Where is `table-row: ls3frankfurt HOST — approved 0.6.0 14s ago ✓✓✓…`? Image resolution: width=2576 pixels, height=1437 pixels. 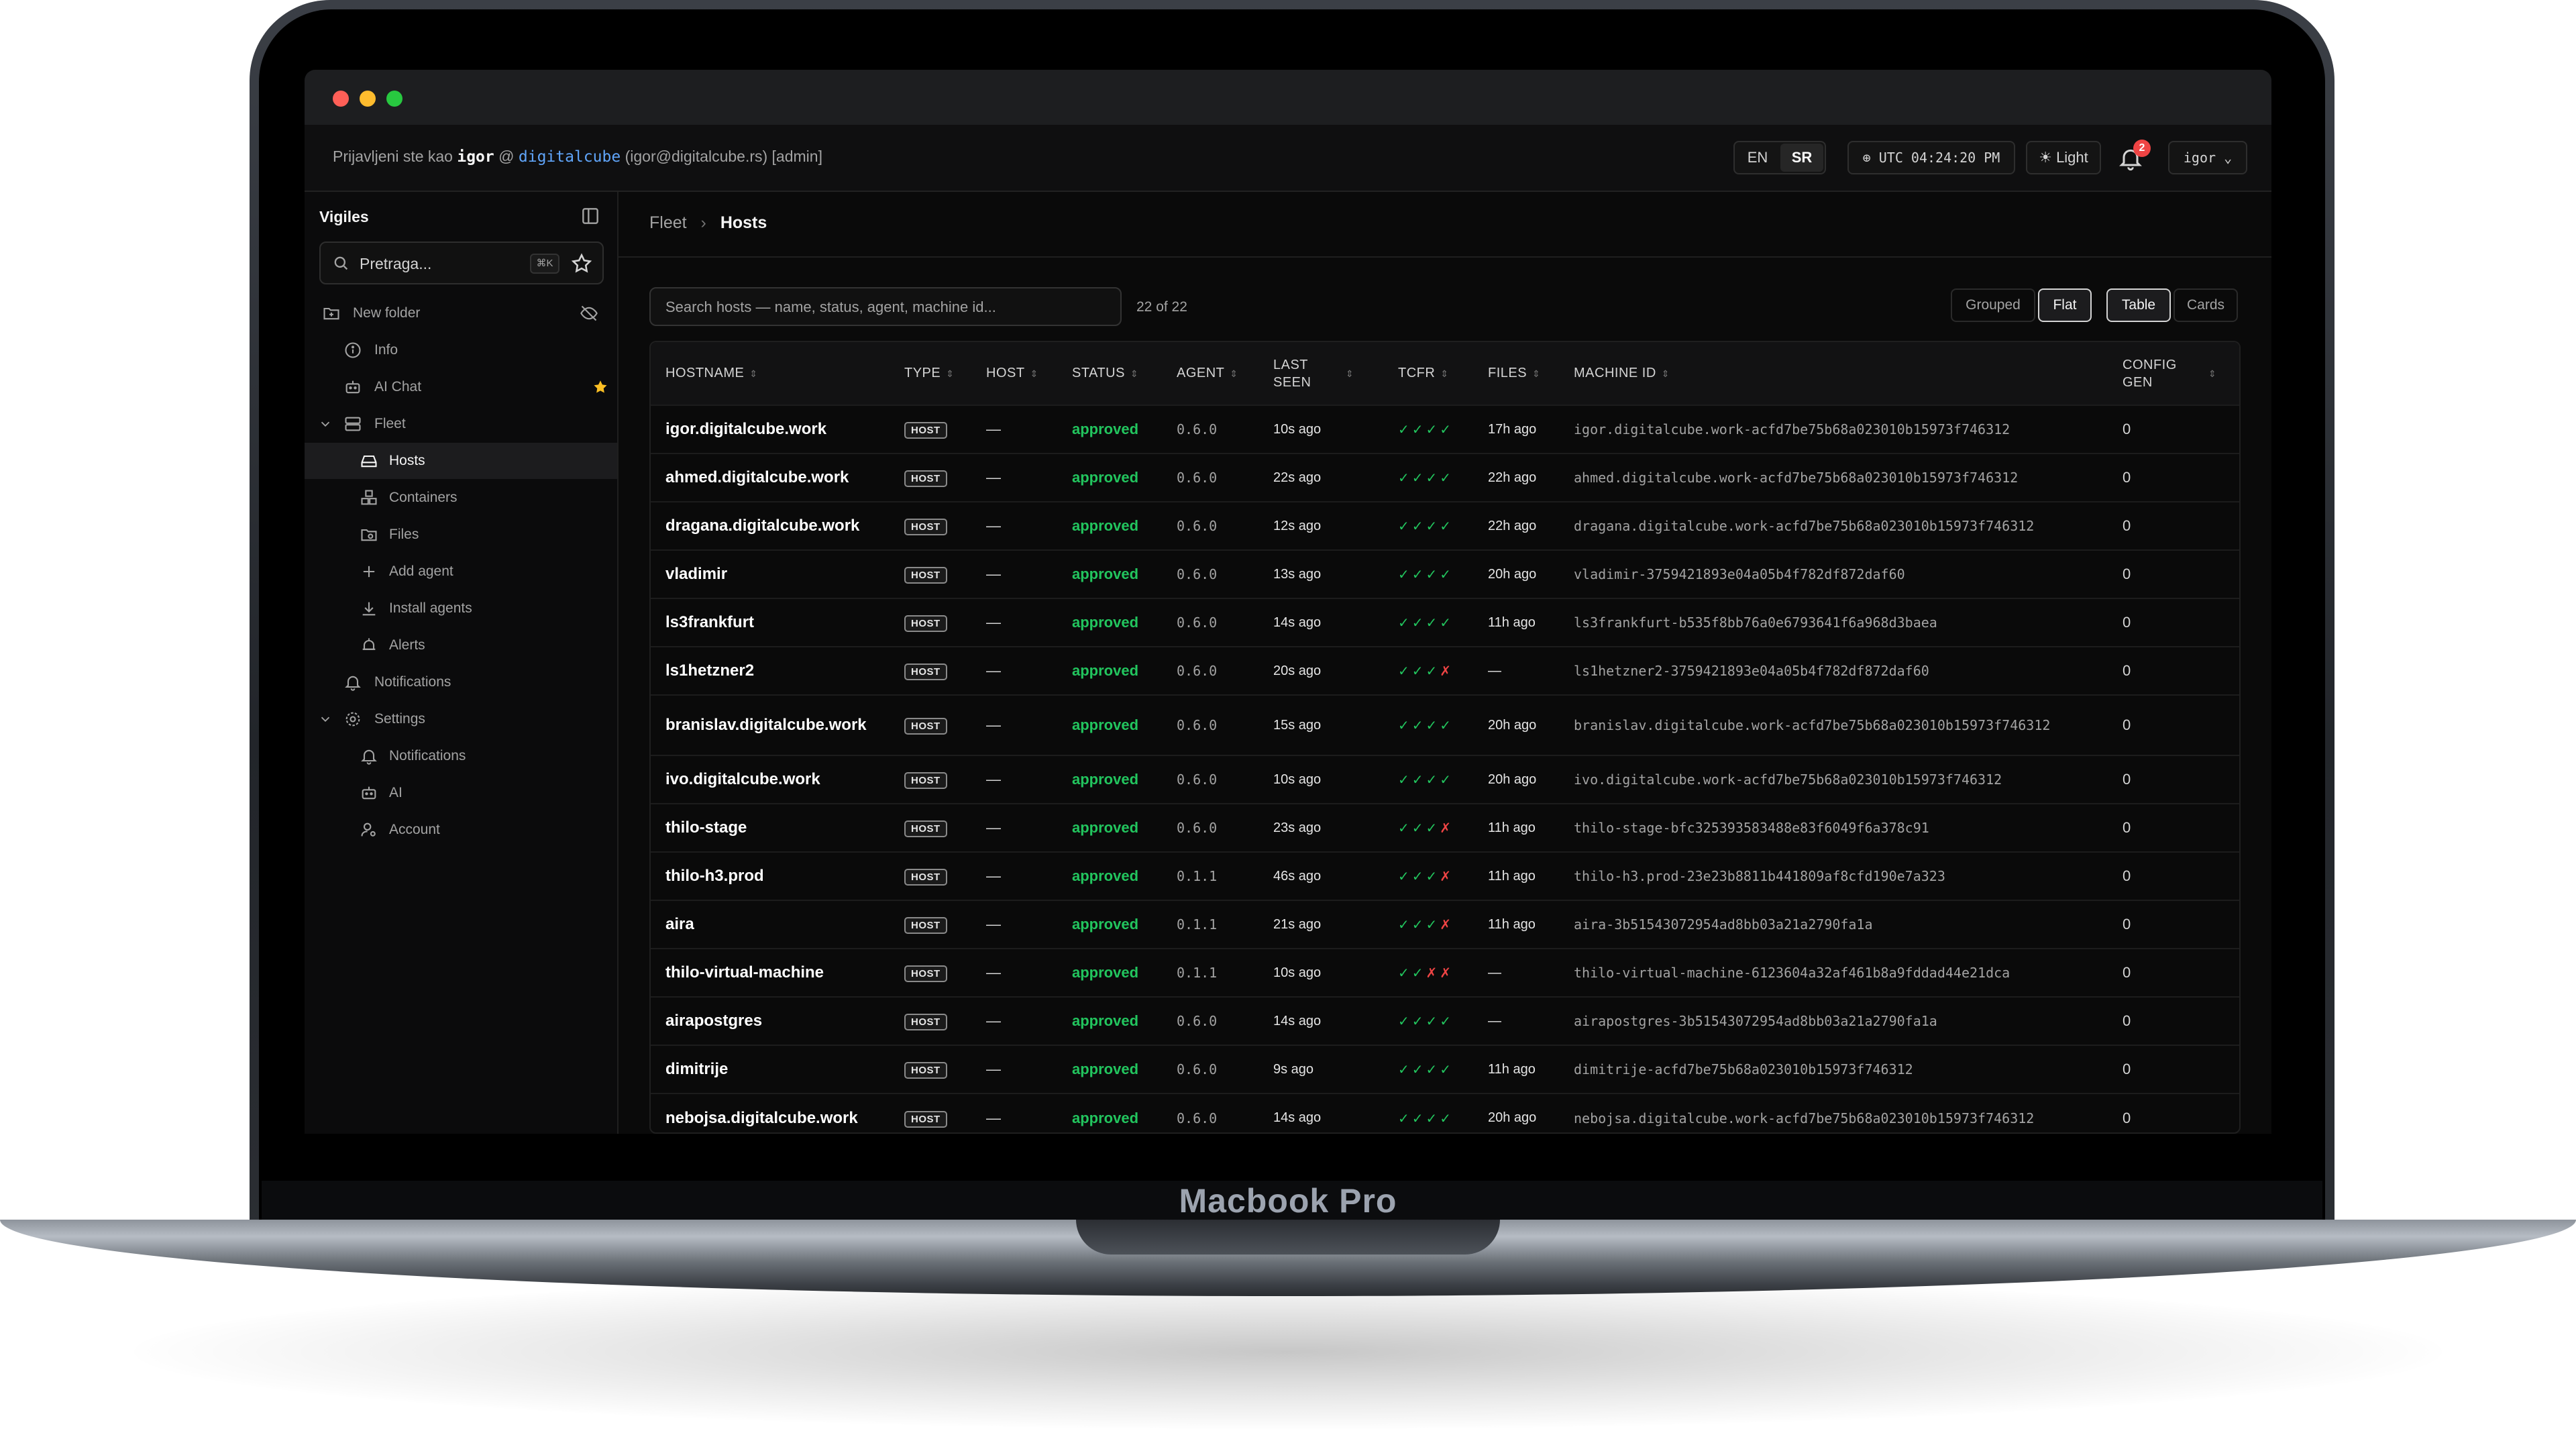 table-row: ls3frankfurt HOST — approved 0.6.0 14s ago ✓✓✓… is located at coordinates (1445, 622).